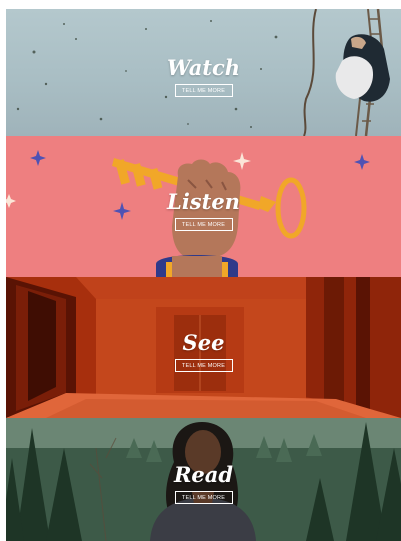  What do you see at coordinates (203, 497) in the screenshot?
I see `read-tell-me-more-button: TELL ME MORE` at bounding box center [203, 497].